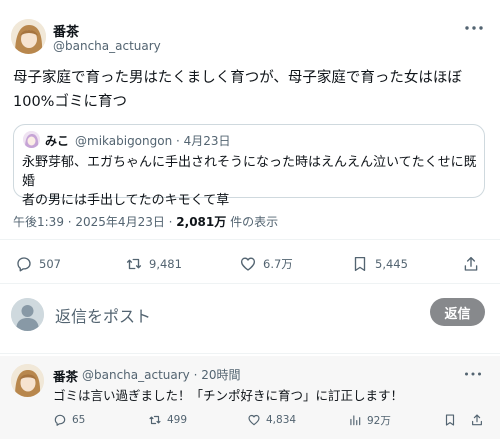 This screenshot has height=439, width=500. I want to click on bookmark-count: 5,445, so click(391, 264).